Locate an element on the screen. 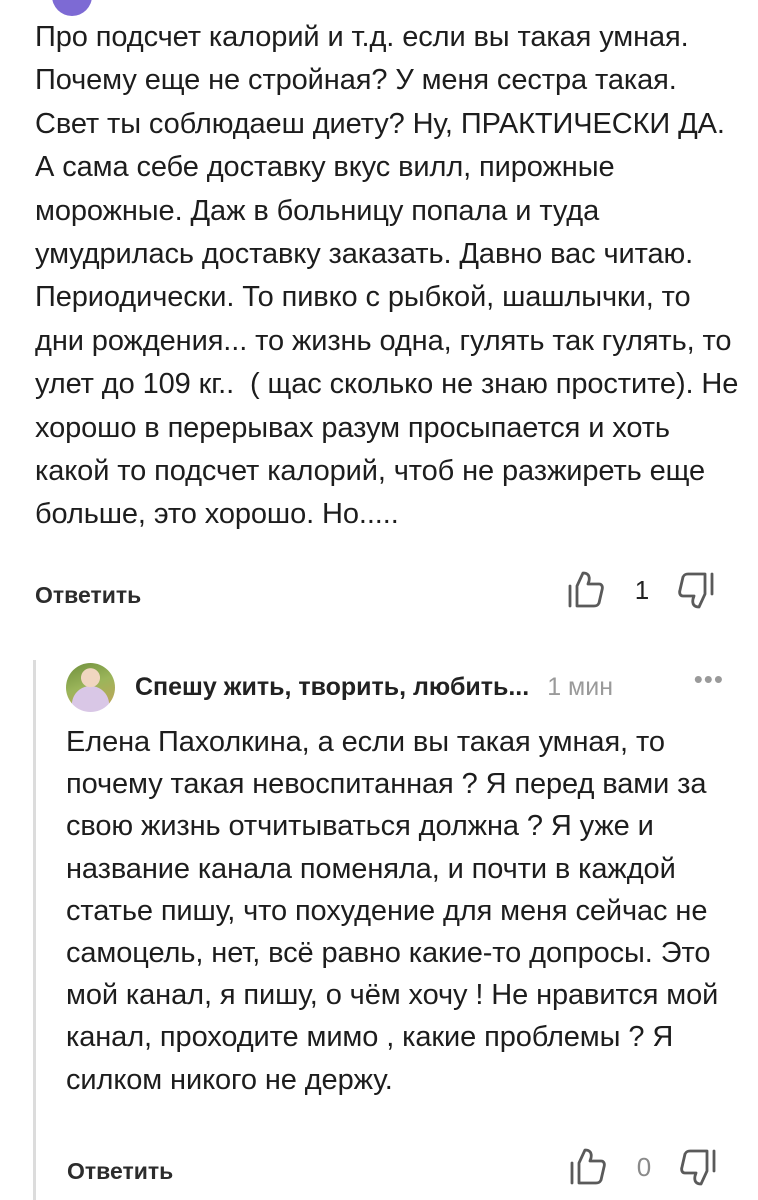  thread-line is located at coordinates (34, 930).